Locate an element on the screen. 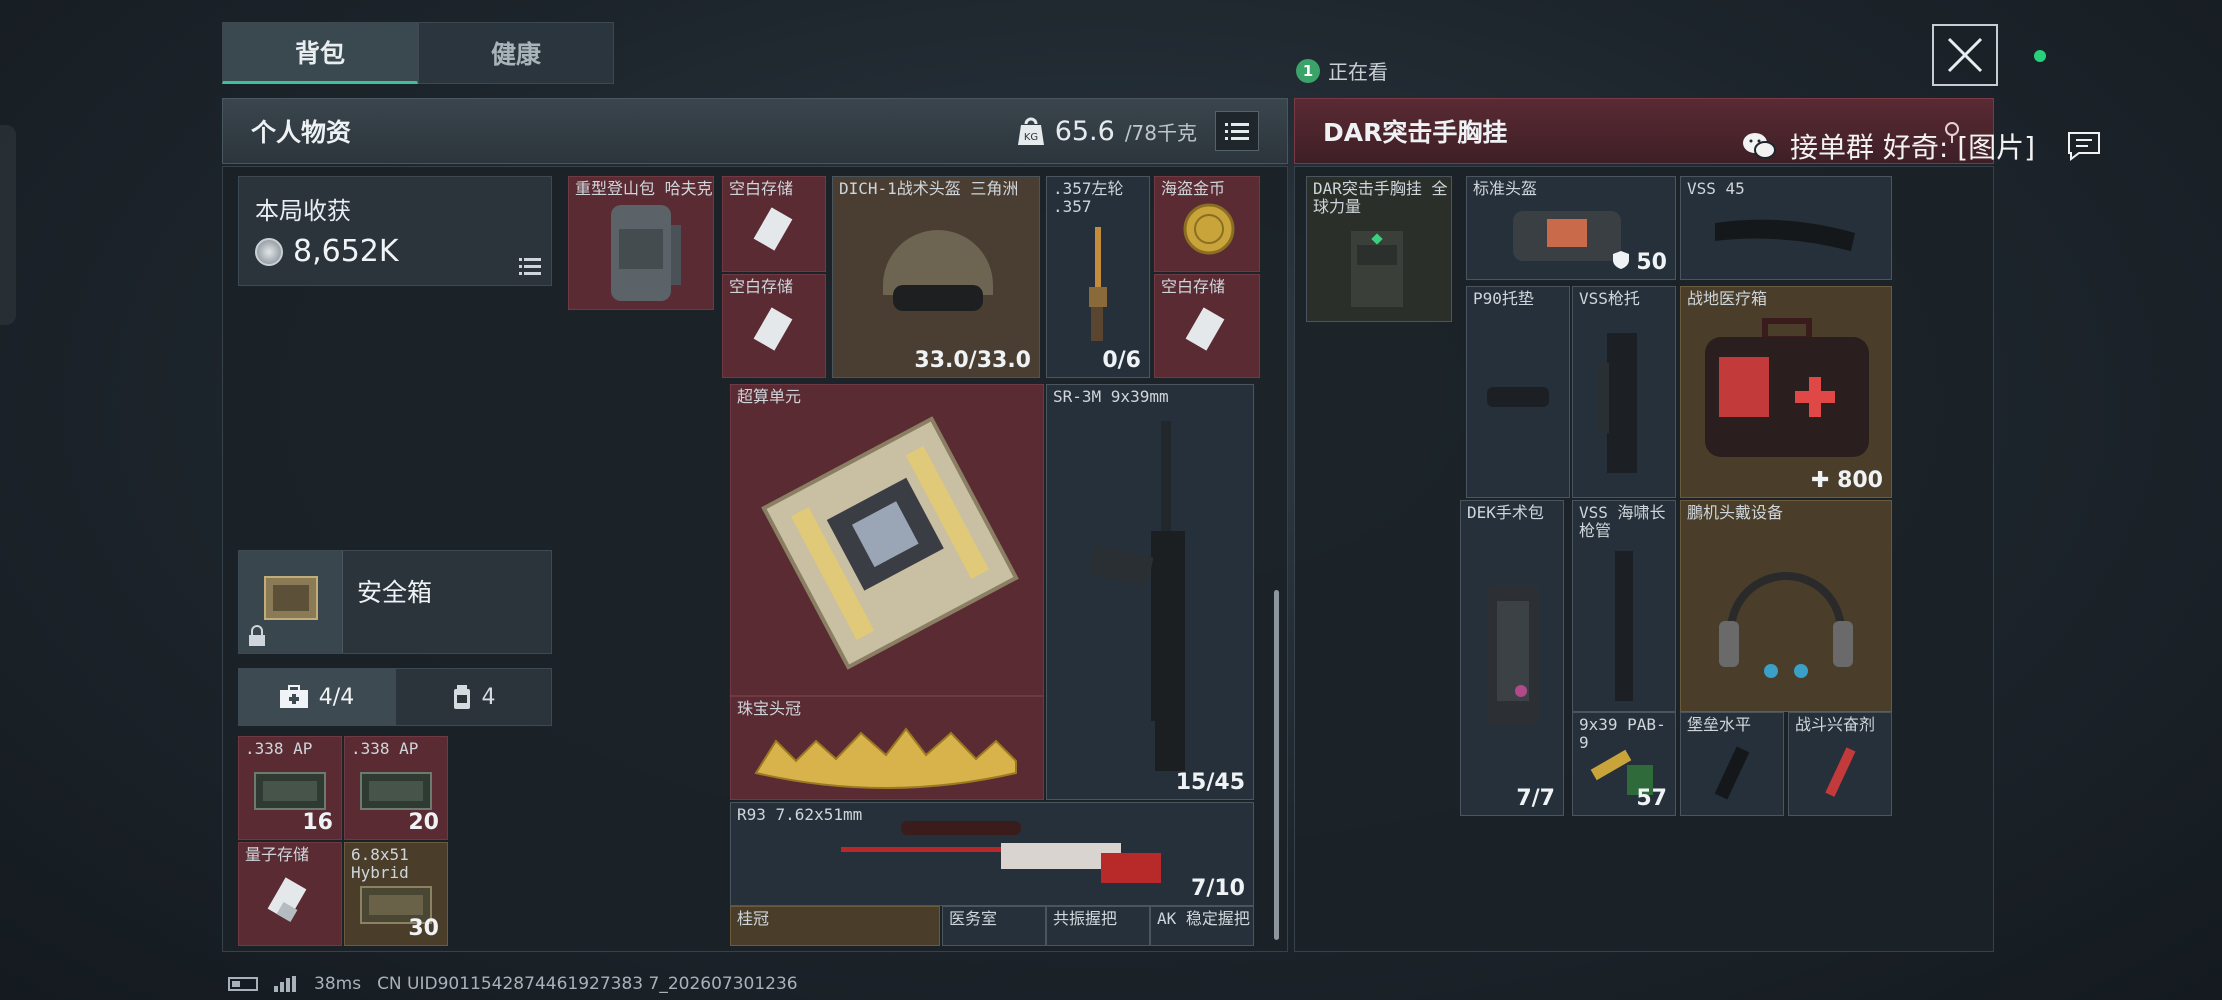  rig-item: 9x39 PAB-9 57 is located at coordinates (1624, 764).